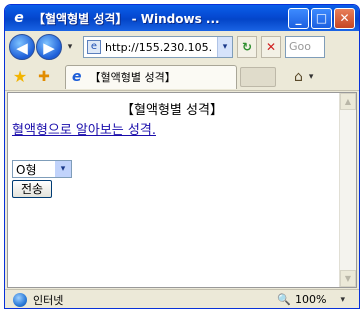 The width and height of the screenshot is (364, 313). Describe the element at coordinates (305, 47) in the screenshot. I see `search-input: Goo` at that location.